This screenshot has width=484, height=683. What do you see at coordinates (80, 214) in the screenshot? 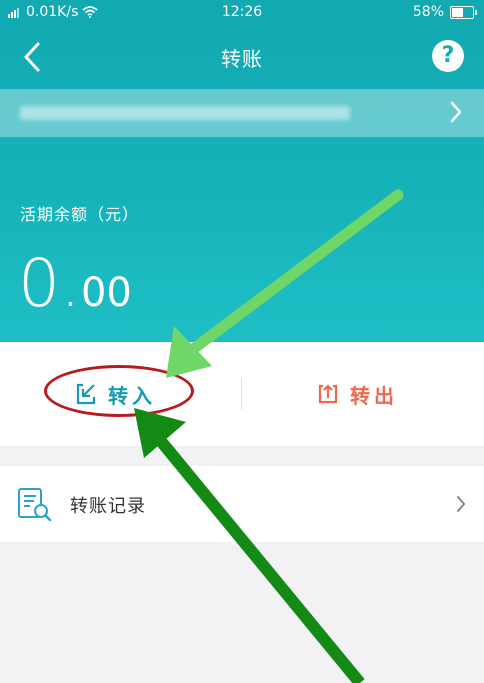
I see `balance-label: 活期余额（元）` at bounding box center [80, 214].